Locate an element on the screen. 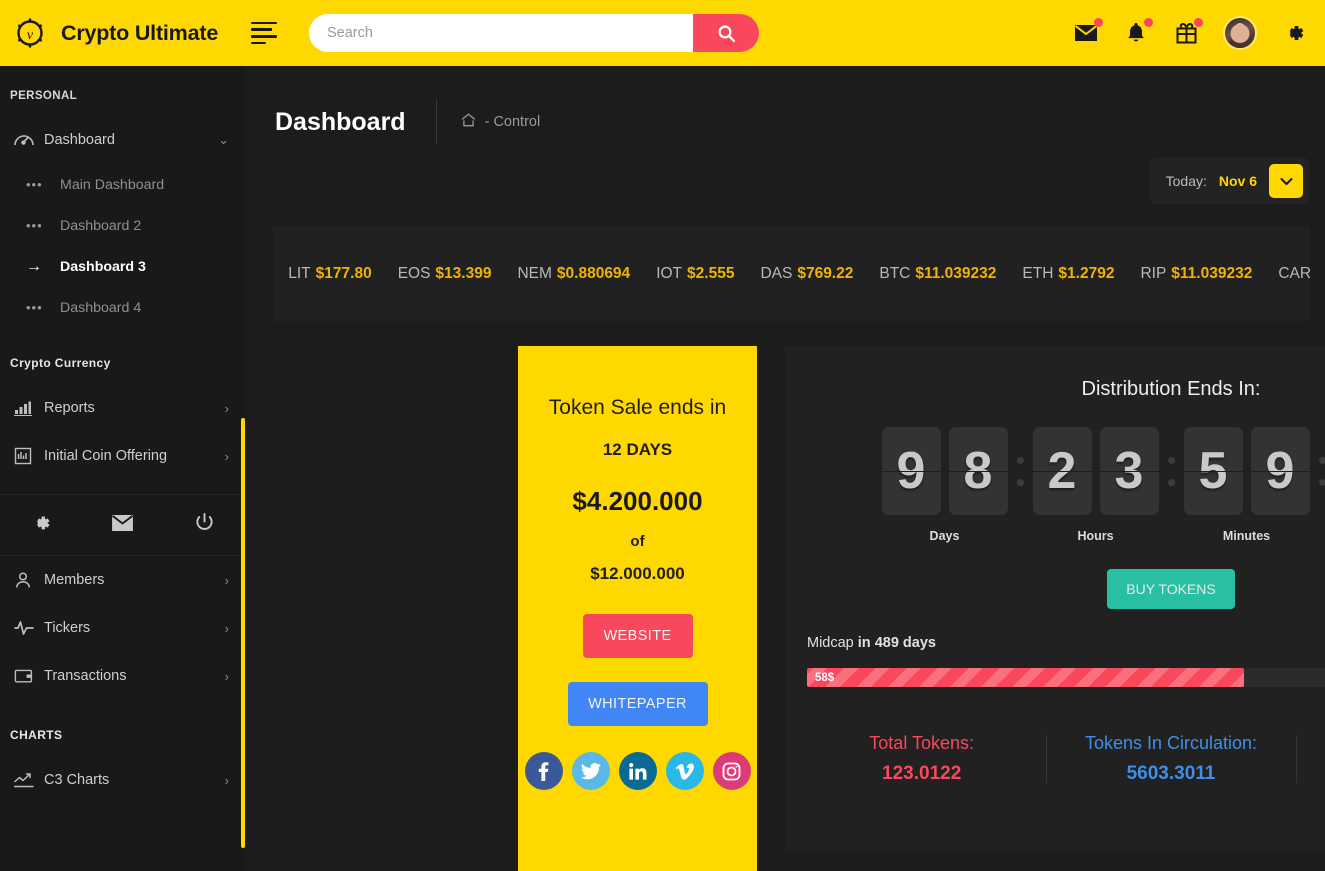  stat-total-tokens: Total Tokens: 123.0122 is located at coordinates (921, 759).